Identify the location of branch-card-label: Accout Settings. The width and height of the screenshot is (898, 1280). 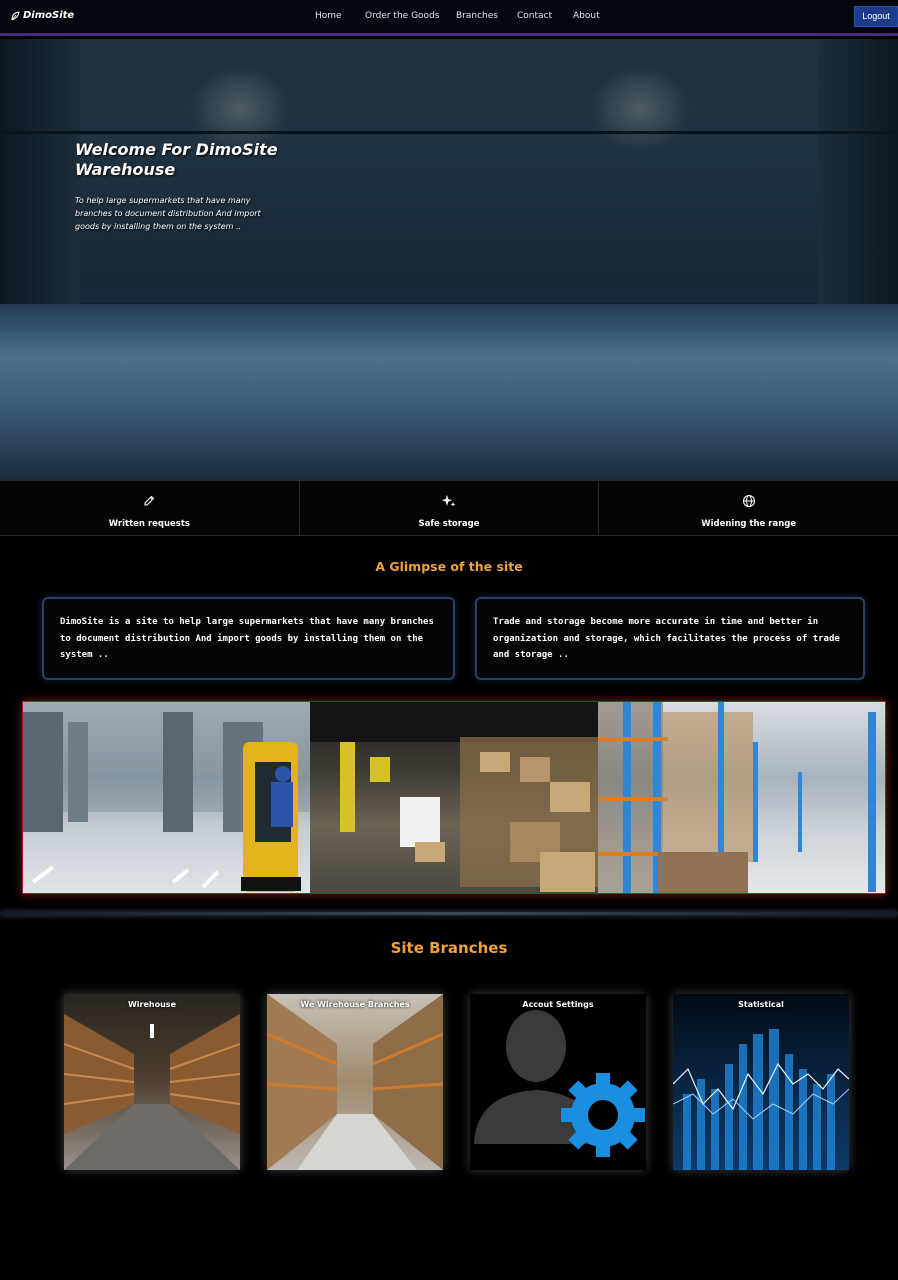
(558, 1004).